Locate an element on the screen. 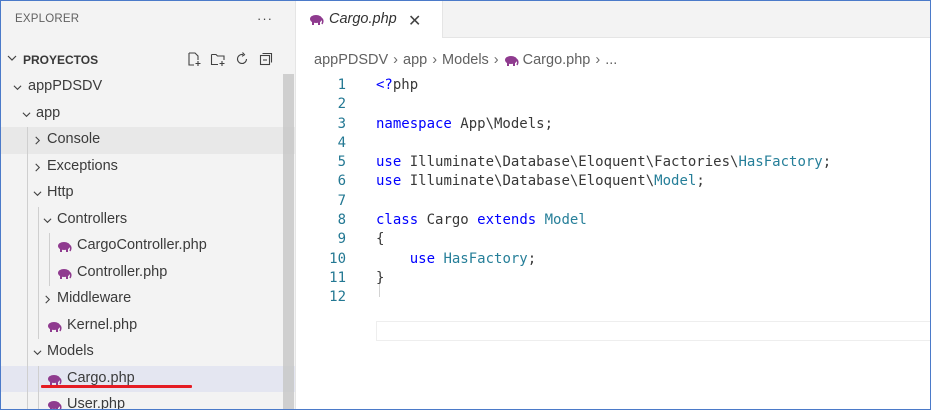 The image size is (931, 410). tree-label: User.php is located at coordinates (96, 402).